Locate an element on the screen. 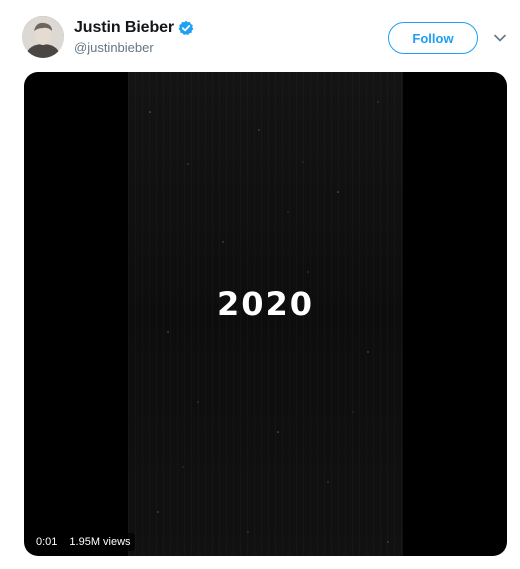 This screenshot has width=520, height=569. verified-check-icon is located at coordinates (186, 28).